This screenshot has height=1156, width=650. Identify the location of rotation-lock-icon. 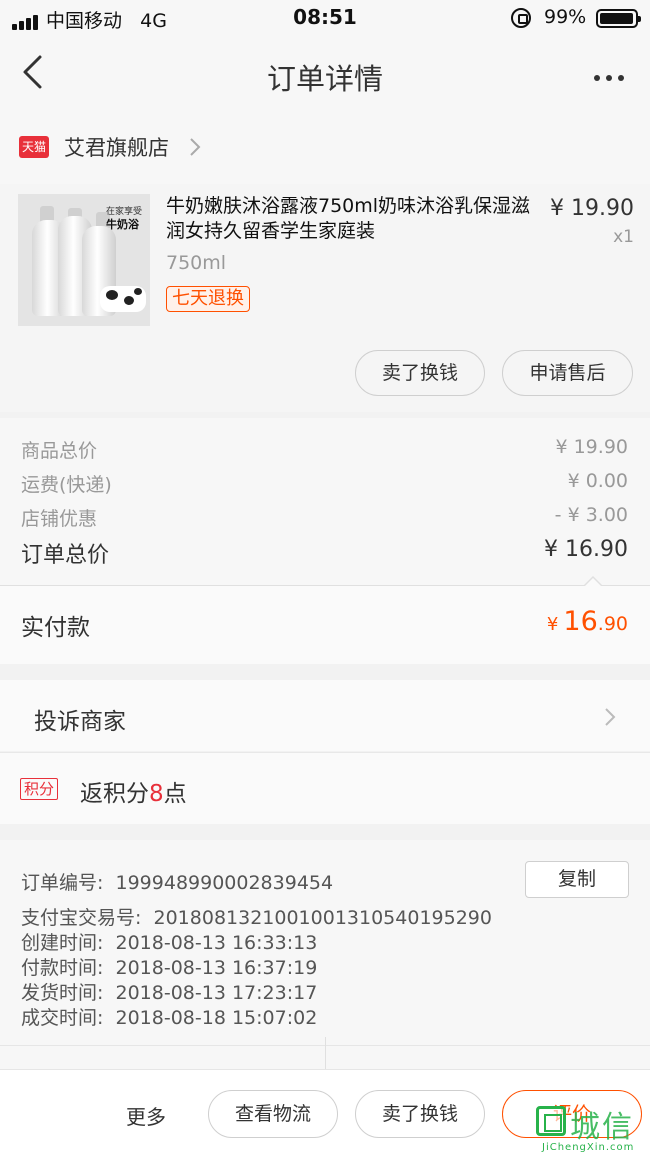
(521, 18).